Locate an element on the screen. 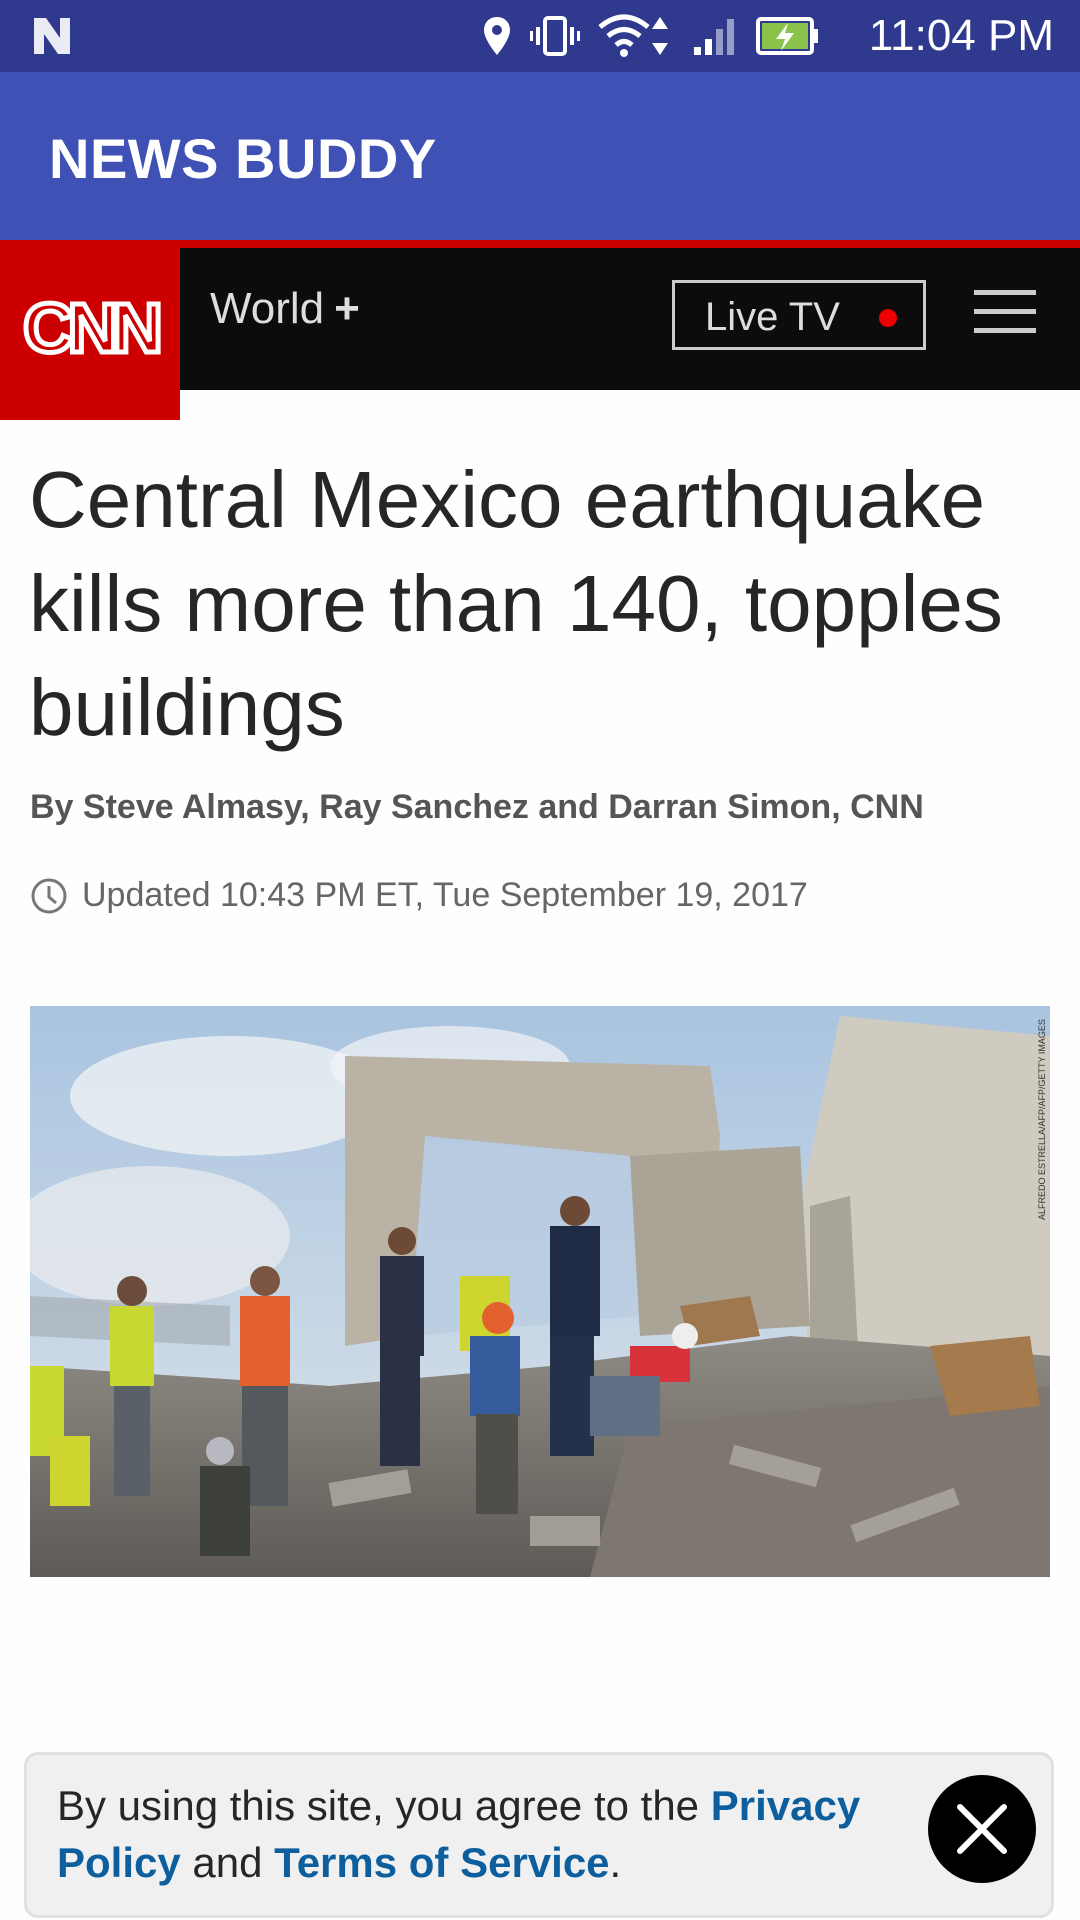 The width and height of the screenshot is (1080, 1920). location-icon is located at coordinates (497, 36).